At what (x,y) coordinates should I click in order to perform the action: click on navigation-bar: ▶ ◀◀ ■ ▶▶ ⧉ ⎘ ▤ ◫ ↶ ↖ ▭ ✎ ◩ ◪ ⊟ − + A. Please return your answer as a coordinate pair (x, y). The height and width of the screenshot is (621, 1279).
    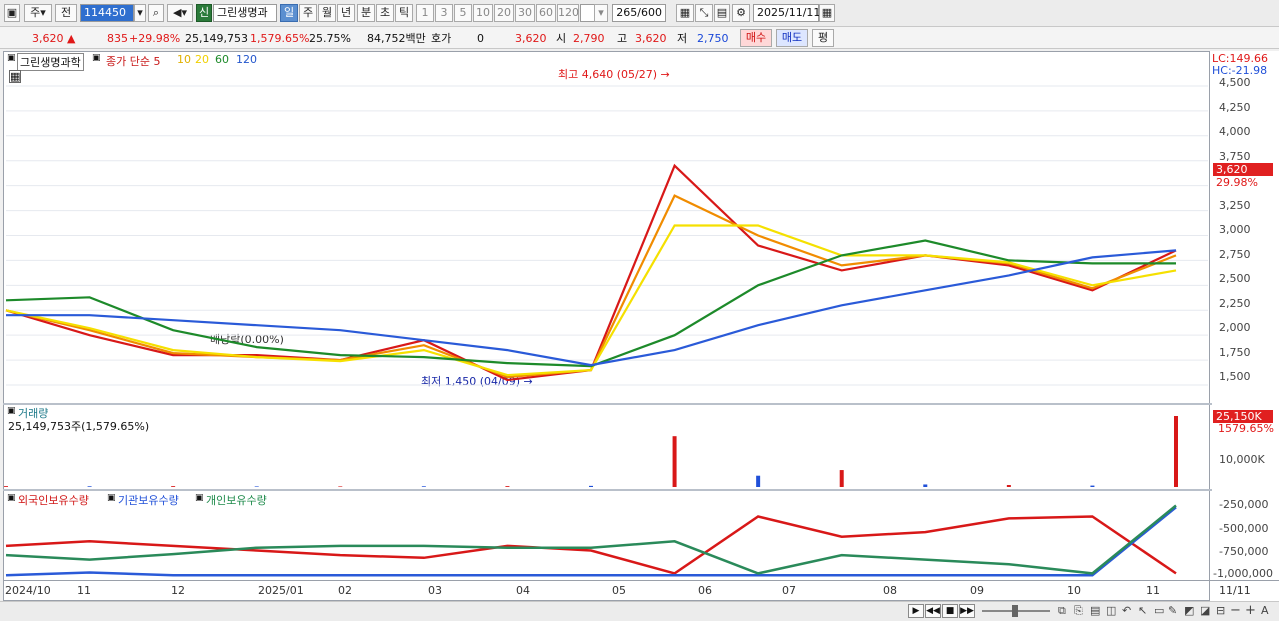
    Looking at the image, I should click on (639, 611).